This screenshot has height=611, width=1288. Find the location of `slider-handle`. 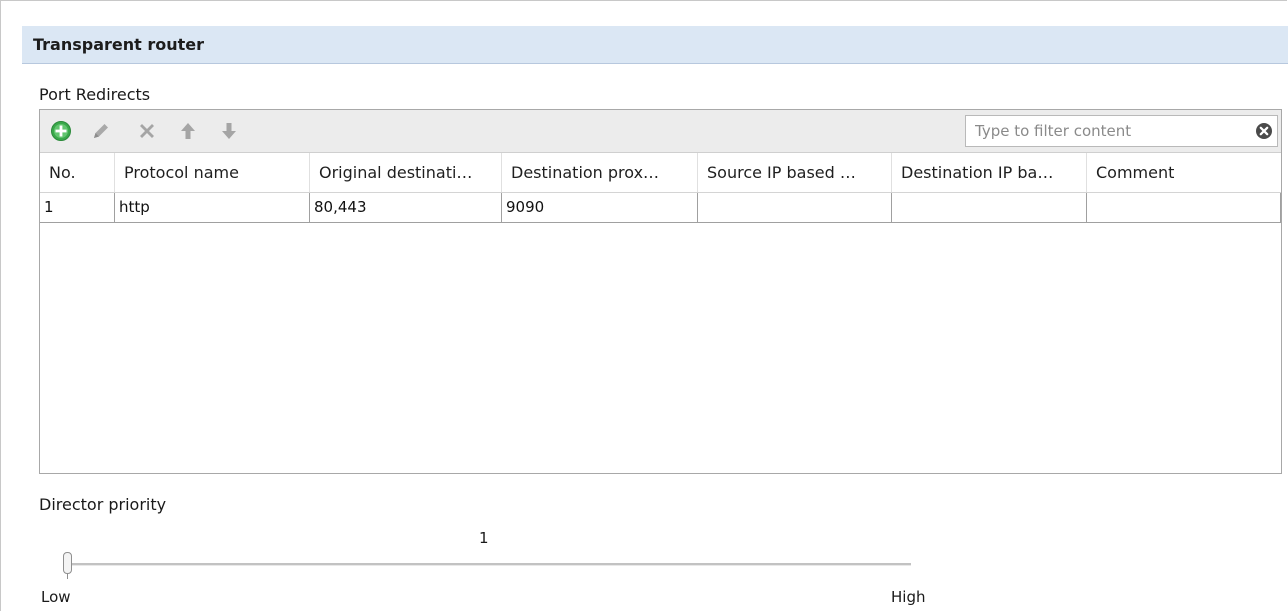

slider-handle is located at coordinates (67, 563).